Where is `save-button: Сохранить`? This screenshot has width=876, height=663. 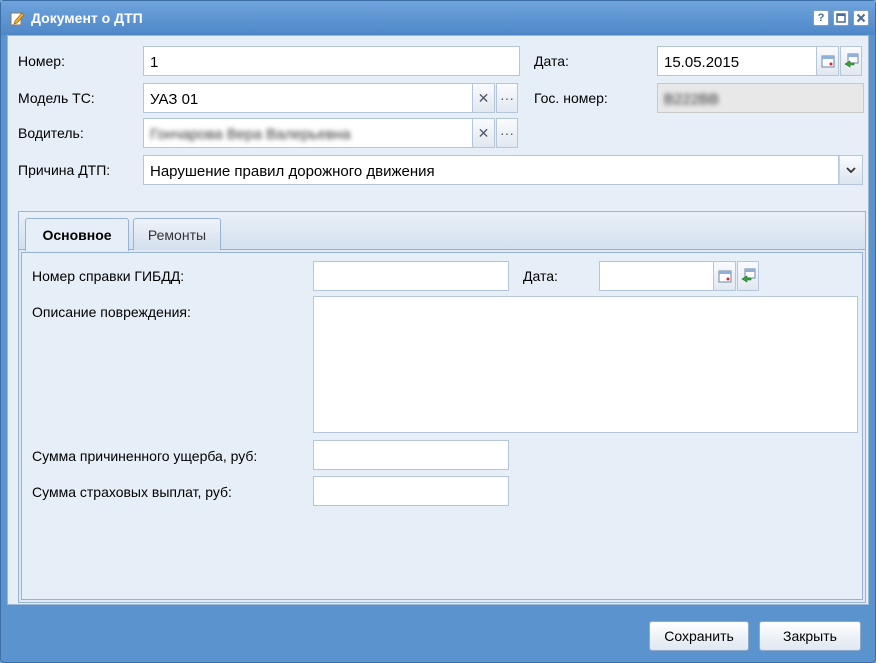
save-button: Сохранить is located at coordinates (699, 636).